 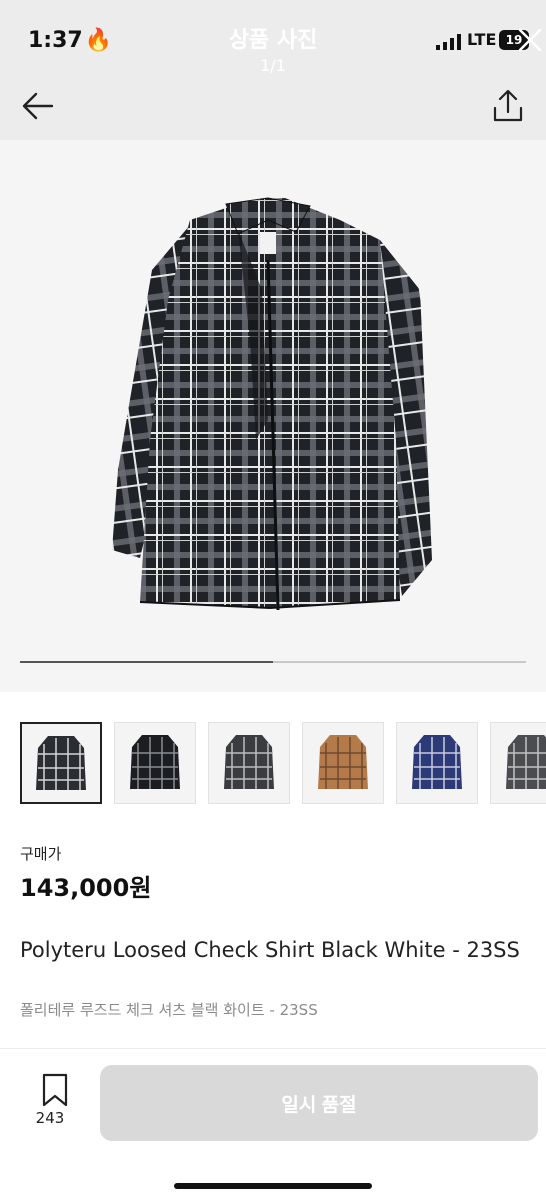 What do you see at coordinates (273, 1186) in the screenshot?
I see `home-indicator` at bounding box center [273, 1186].